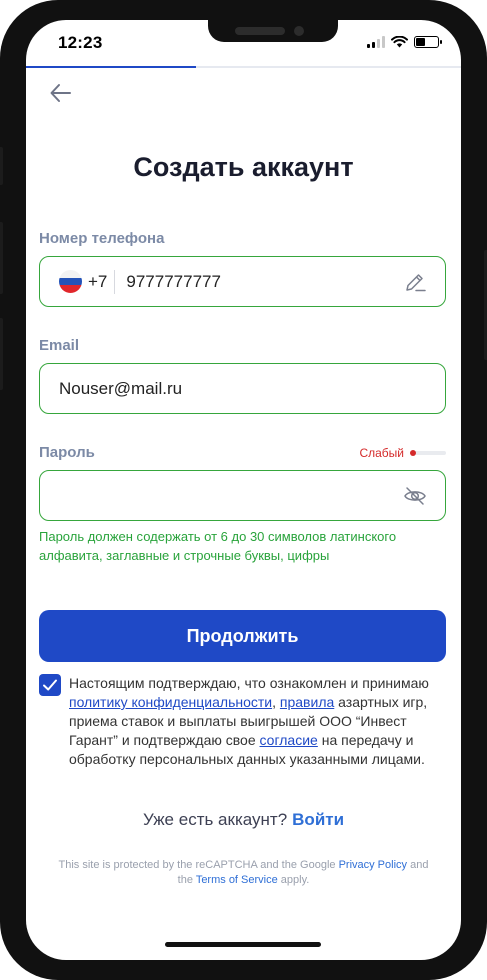 The width and height of the screenshot is (487, 980). Describe the element at coordinates (242, 281) in the screenshot. I see `phone-field: +7 9777777777` at that location.